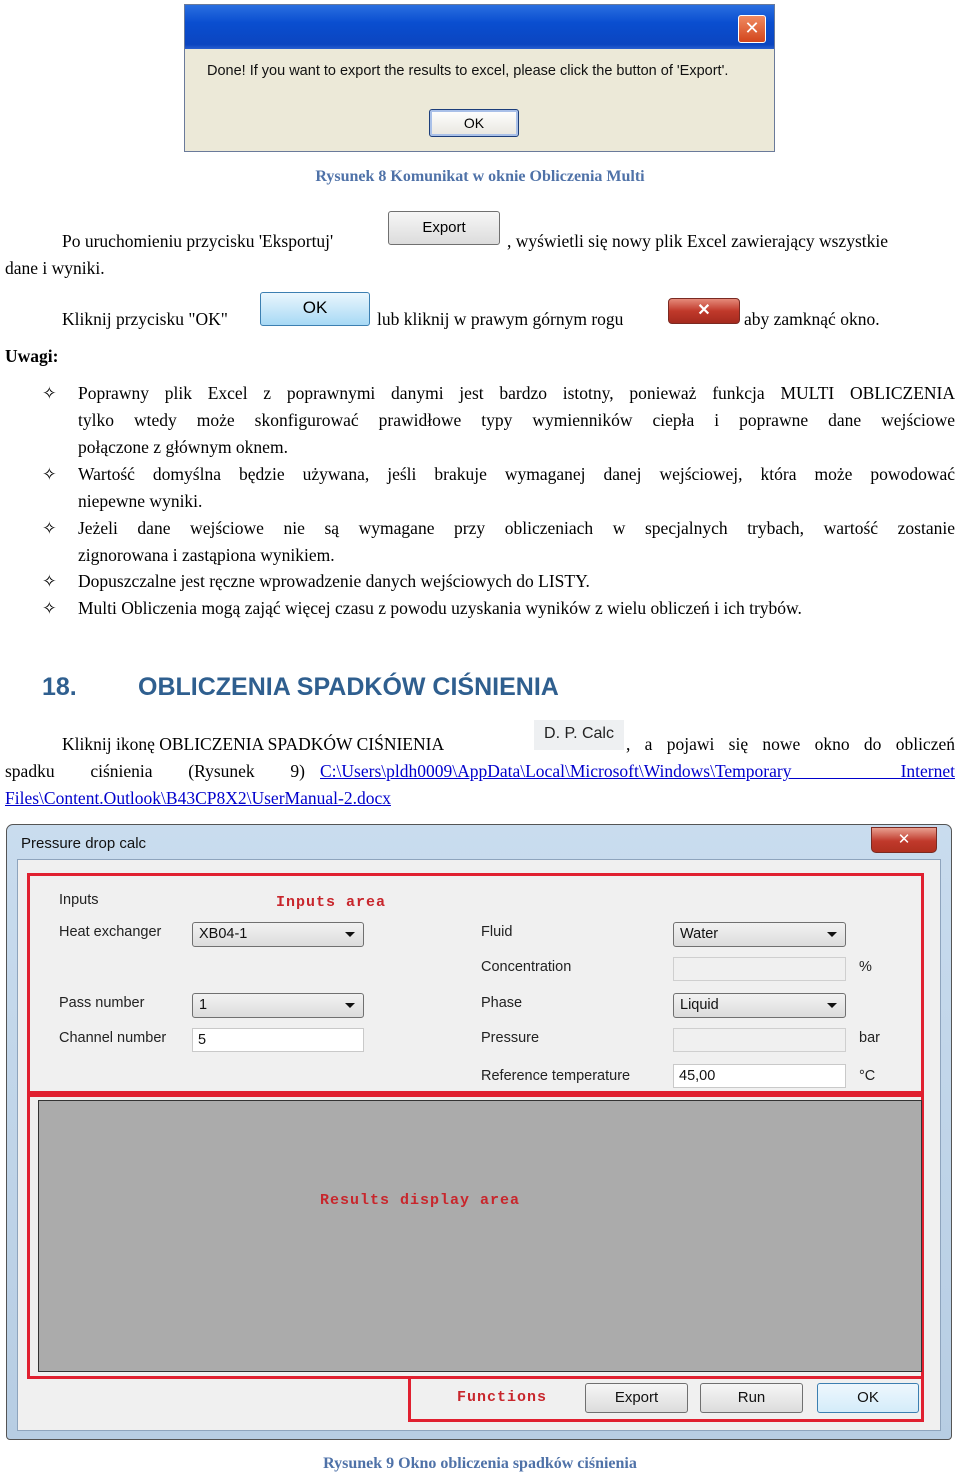 This screenshot has width=960, height=1482. I want to click on ok-para-before: Kliknij przycisku "OK", so click(145, 319).